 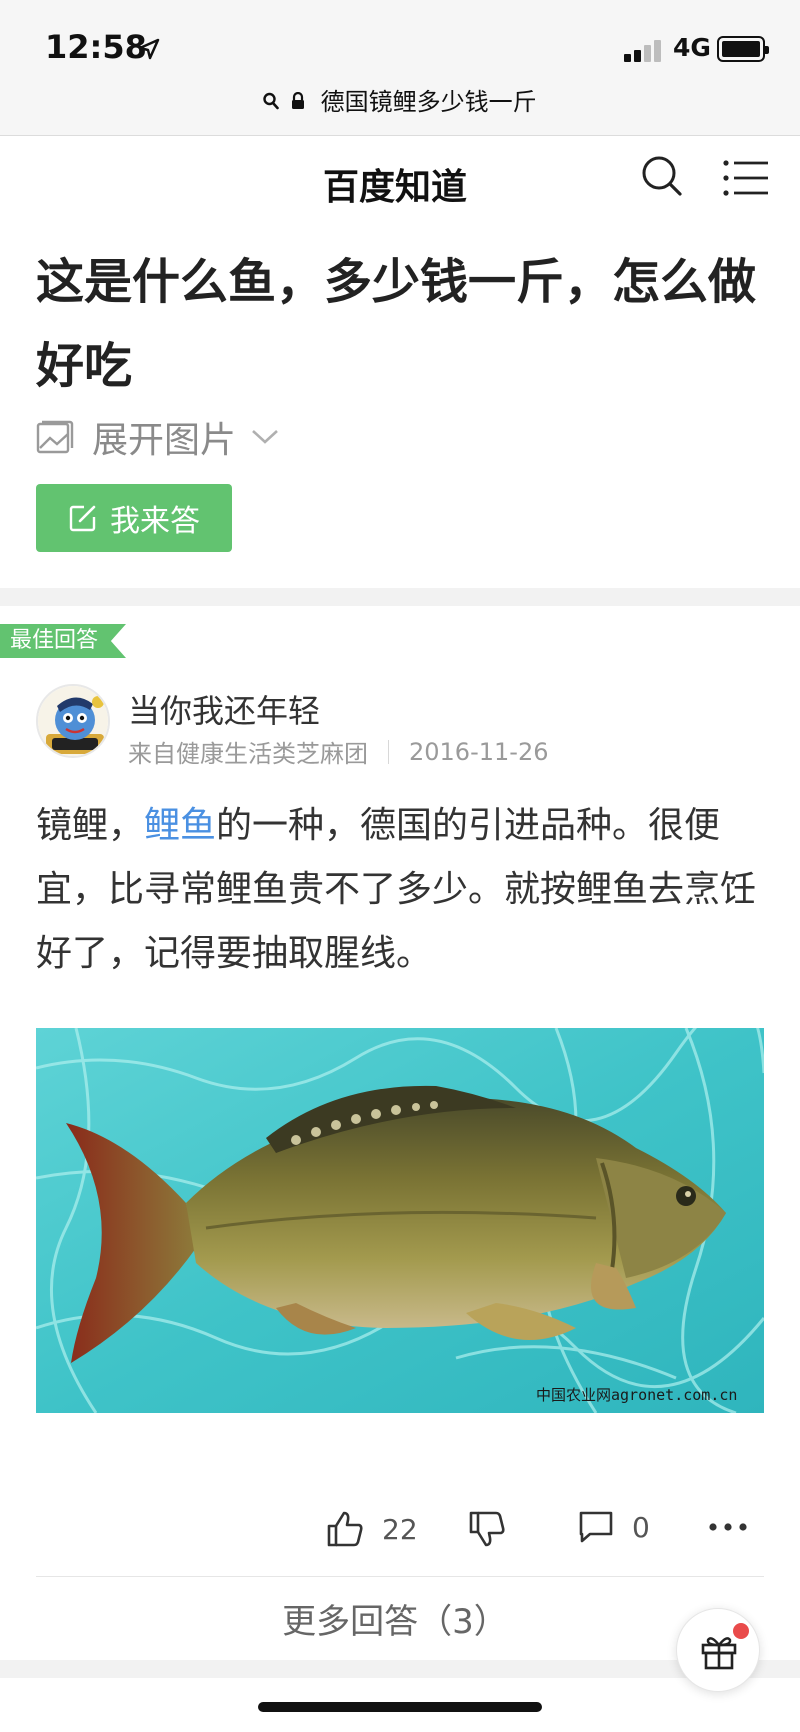 I want to click on more-icon, so click(x=728, y=1527).